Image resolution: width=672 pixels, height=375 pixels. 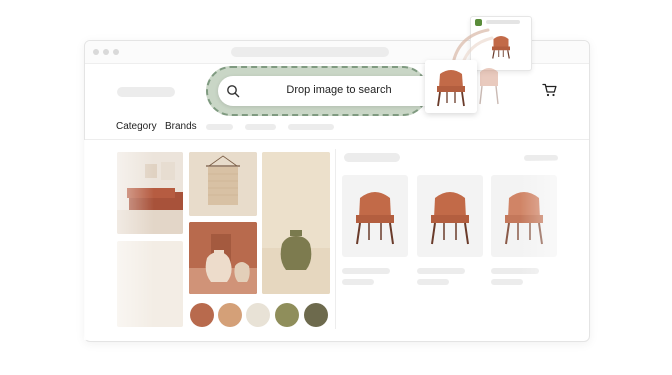 I want to click on vase-still-life-image, so click(x=223, y=258).